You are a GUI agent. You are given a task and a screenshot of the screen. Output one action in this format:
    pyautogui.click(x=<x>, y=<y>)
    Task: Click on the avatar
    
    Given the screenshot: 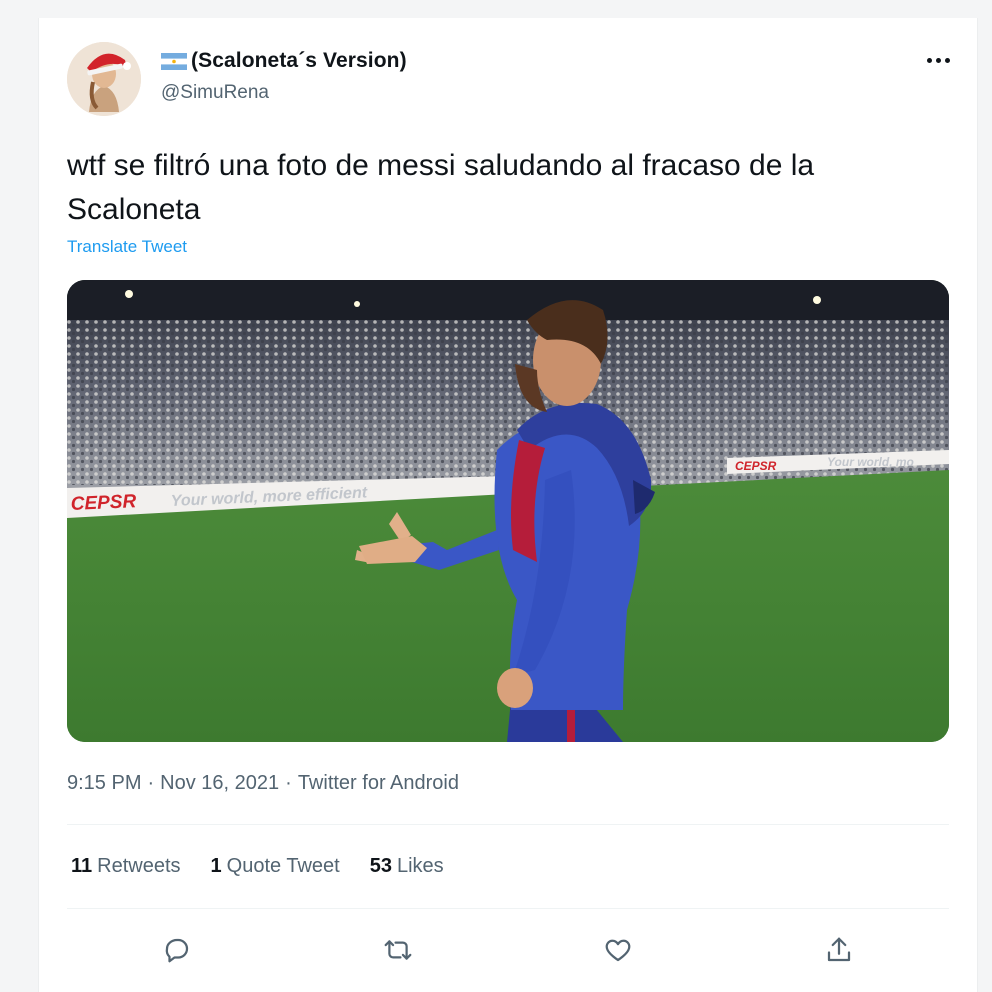 What is the action you would take?
    pyautogui.click(x=104, y=79)
    